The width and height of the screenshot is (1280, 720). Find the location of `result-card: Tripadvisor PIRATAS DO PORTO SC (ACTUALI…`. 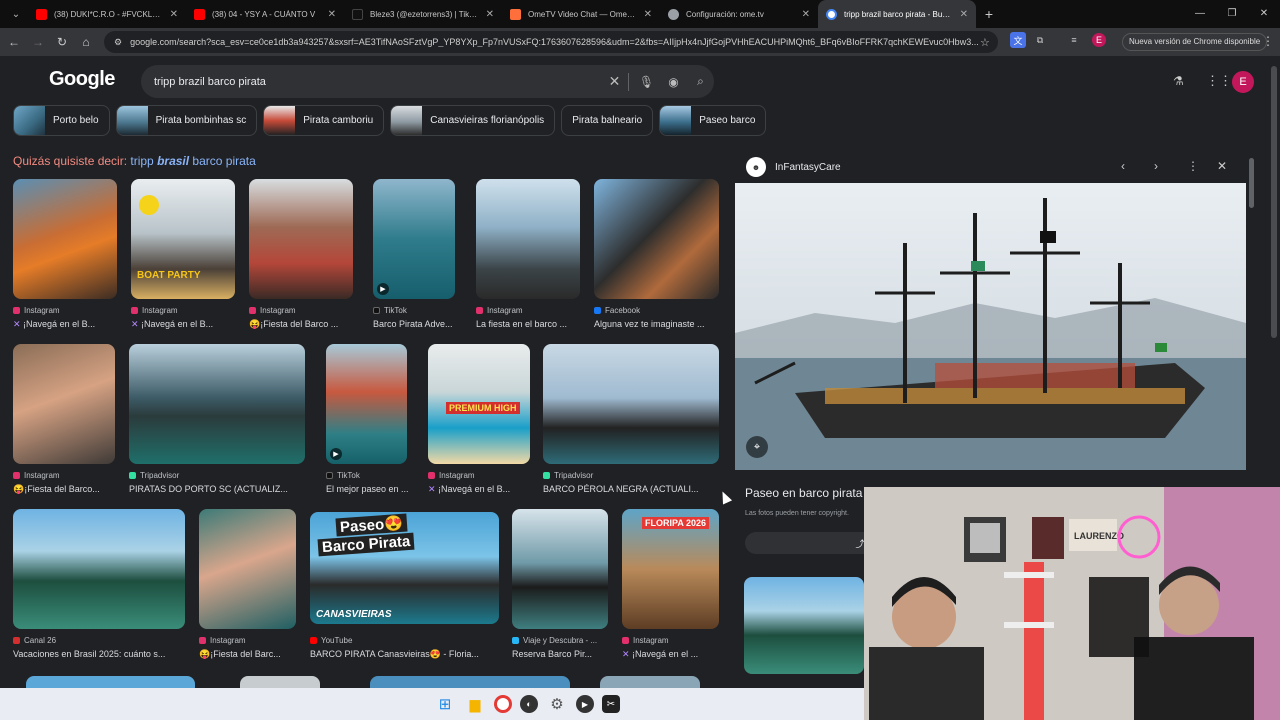

result-card: Tripadvisor PIRATAS DO PORTO SC (ACTUALI… is located at coordinates (217, 419).